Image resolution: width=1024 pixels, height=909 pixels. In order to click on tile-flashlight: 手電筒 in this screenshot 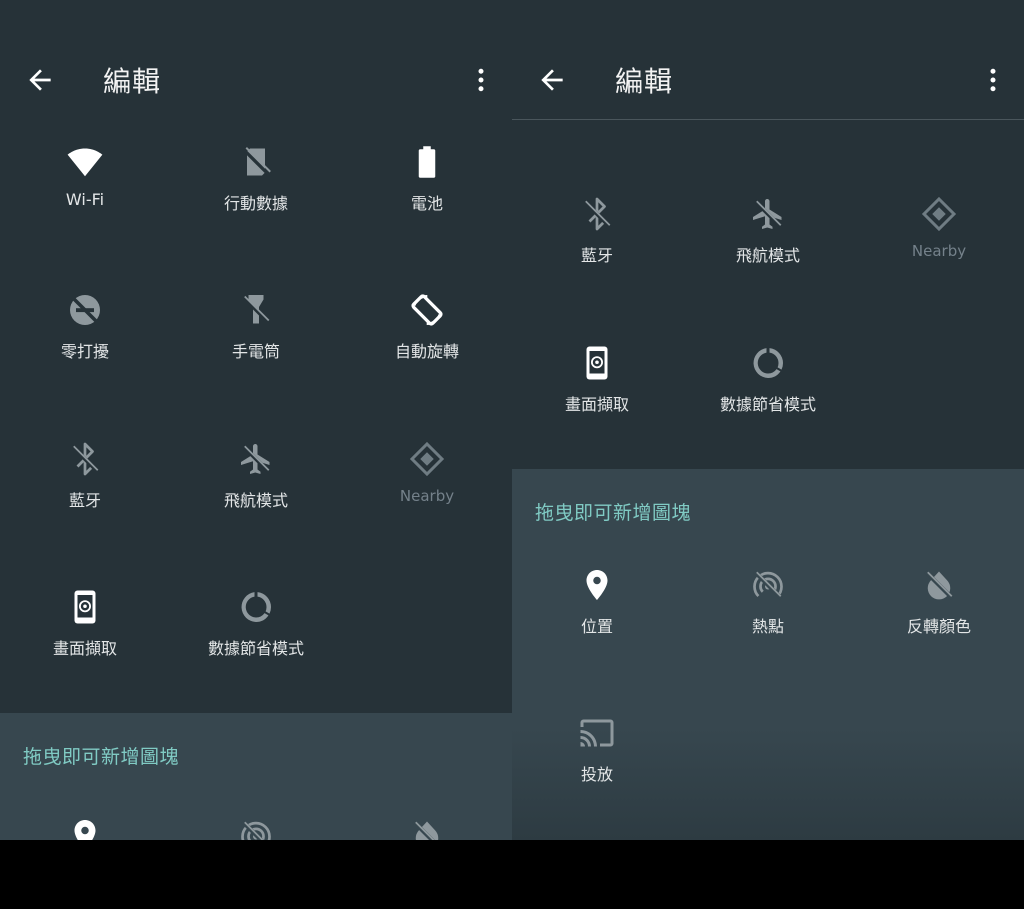, I will do `click(256, 357)`.